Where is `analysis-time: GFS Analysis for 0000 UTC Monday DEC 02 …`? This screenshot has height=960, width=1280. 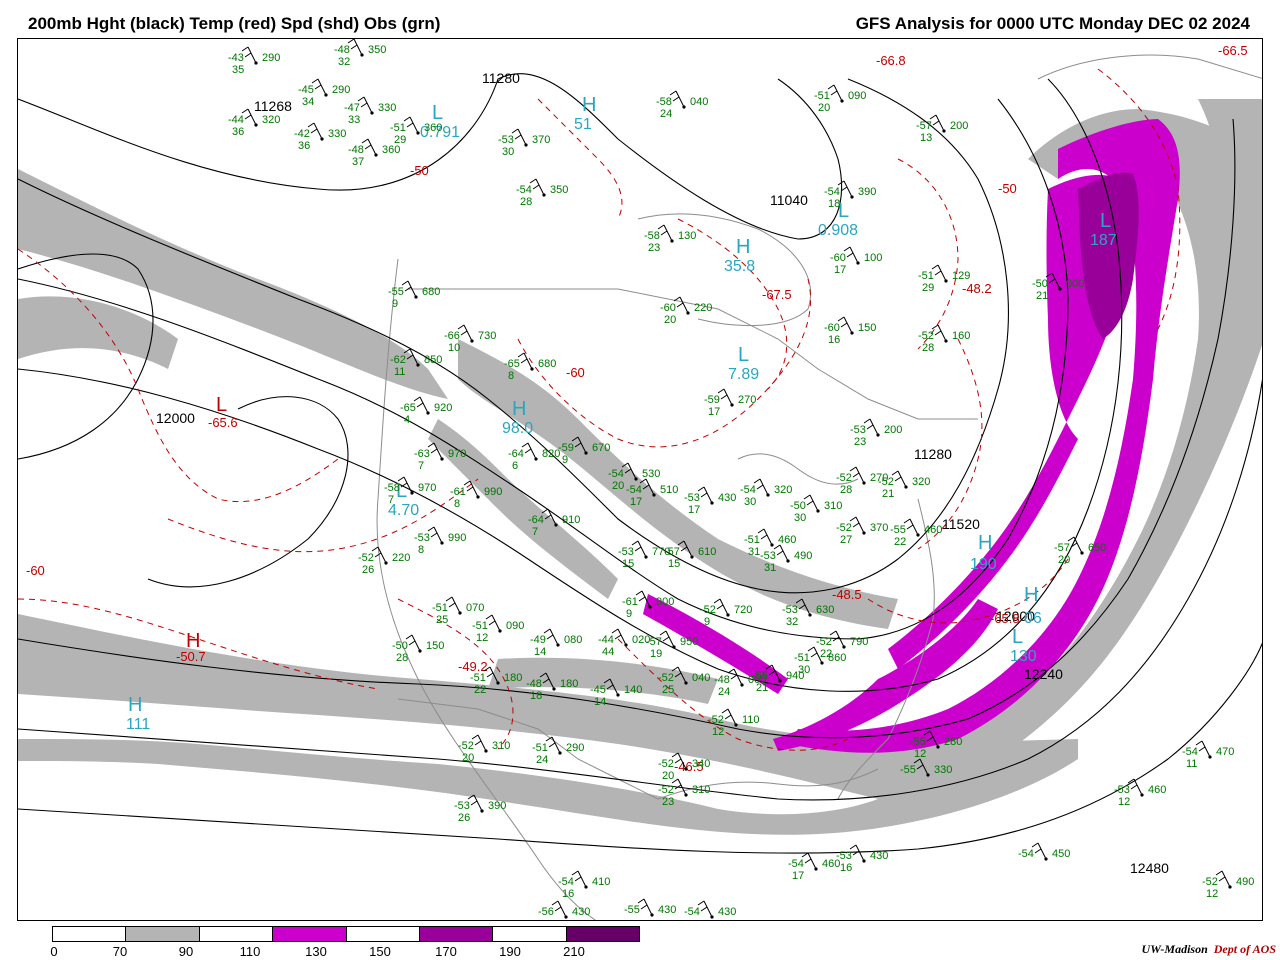 analysis-time: GFS Analysis for 0000 UTC Monday DEC 02 … is located at coordinates (1052, 23).